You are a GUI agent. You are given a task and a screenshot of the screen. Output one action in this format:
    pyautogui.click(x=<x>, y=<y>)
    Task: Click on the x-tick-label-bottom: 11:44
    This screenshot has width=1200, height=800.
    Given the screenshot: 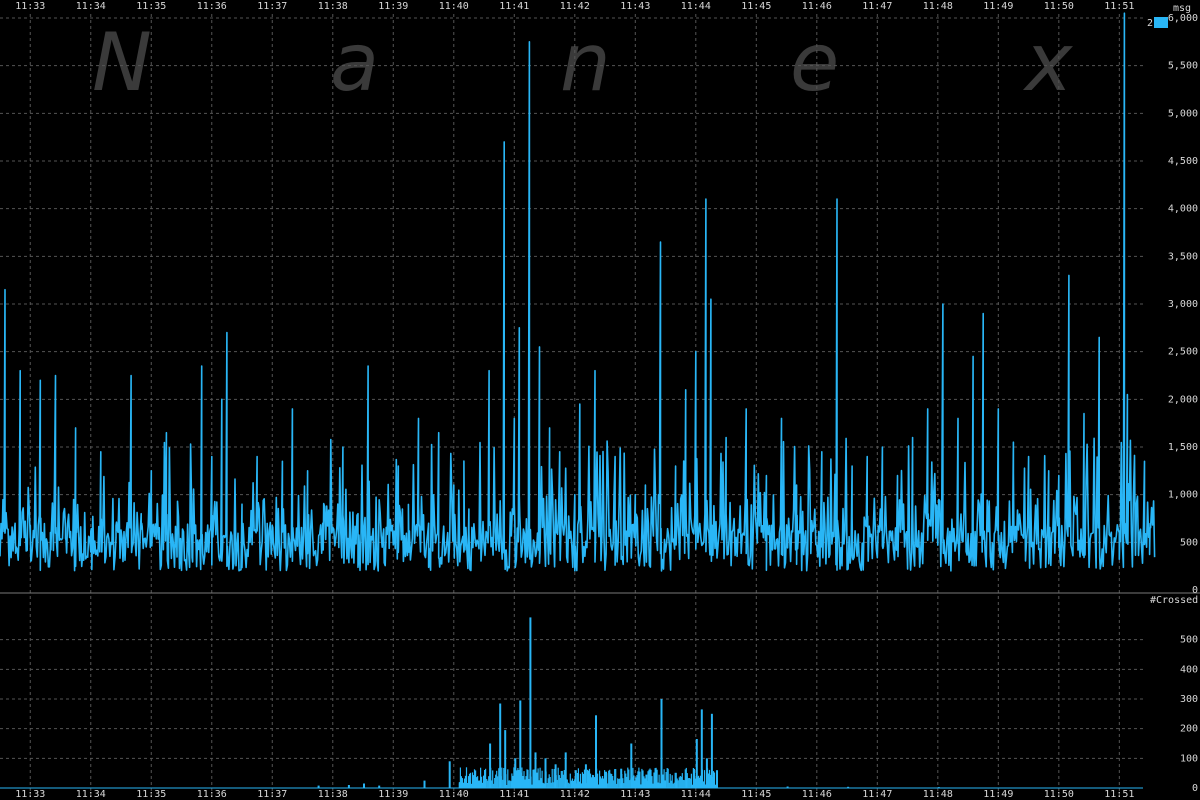 What is the action you would take?
    pyautogui.click(x=696, y=794)
    